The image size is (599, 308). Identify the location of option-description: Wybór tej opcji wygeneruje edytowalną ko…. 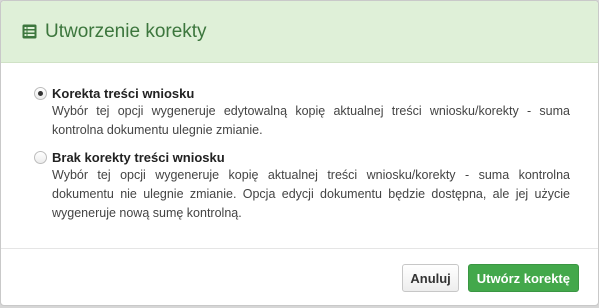
(311, 120).